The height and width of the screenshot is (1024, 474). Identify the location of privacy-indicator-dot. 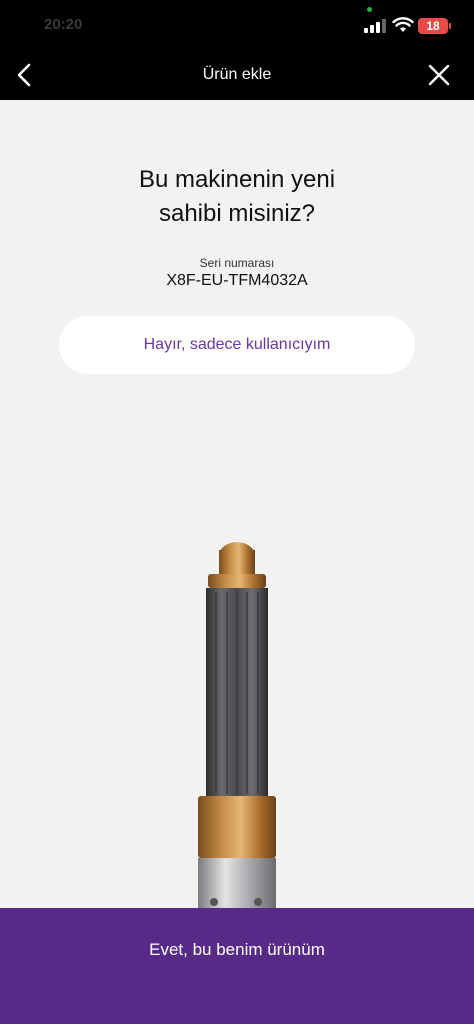
(369, 9).